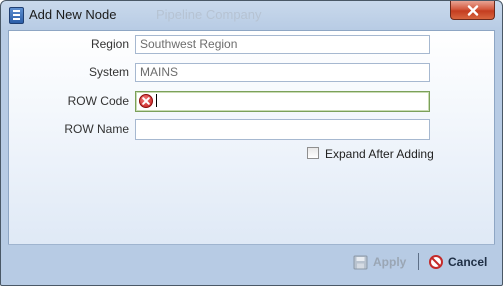  Describe the element at coordinates (251, 244) in the screenshot. I see `footer-divider` at that location.